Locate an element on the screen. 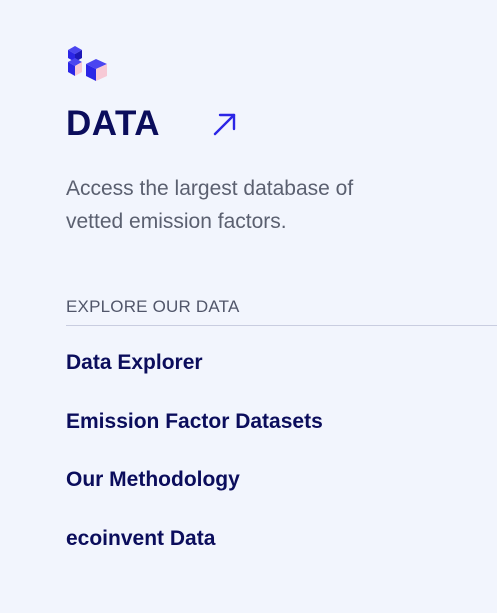  data-title-link: DATA is located at coordinates (152, 124).